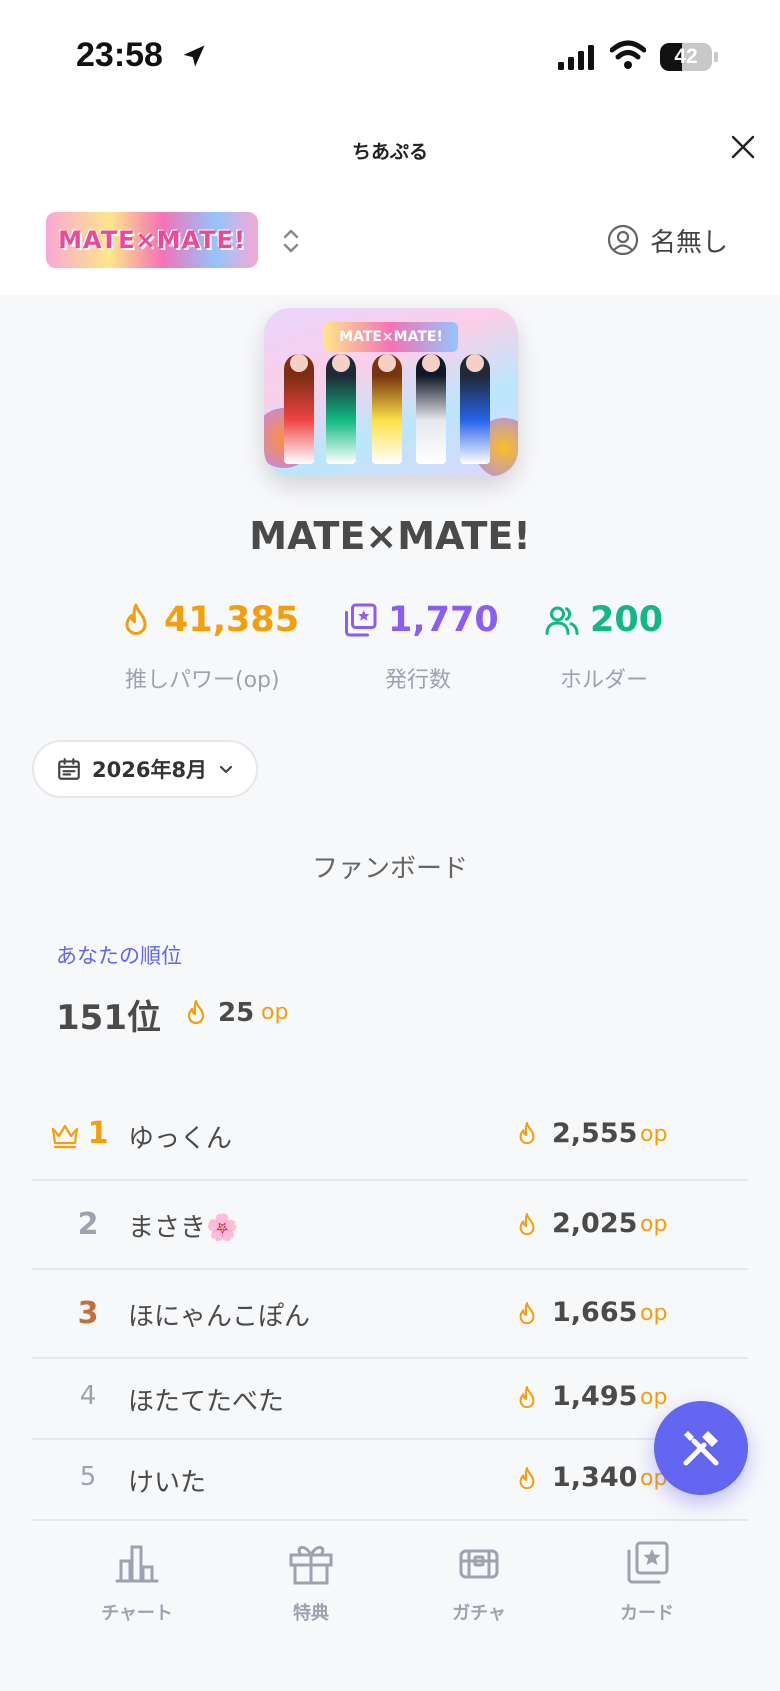  Describe the element at coordinates (422, 646) in the screenshot. I see `stat-issued: 1,770 発行数` at that location.